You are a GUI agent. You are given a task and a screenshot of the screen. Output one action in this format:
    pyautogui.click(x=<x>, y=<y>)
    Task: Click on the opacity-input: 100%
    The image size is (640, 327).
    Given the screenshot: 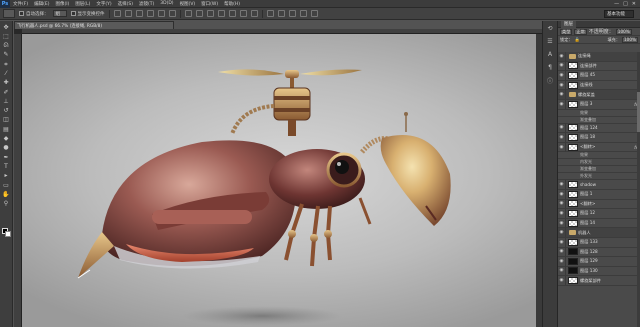 What is the action you would take?
    pyautogui.click(x=623, y=31)
    